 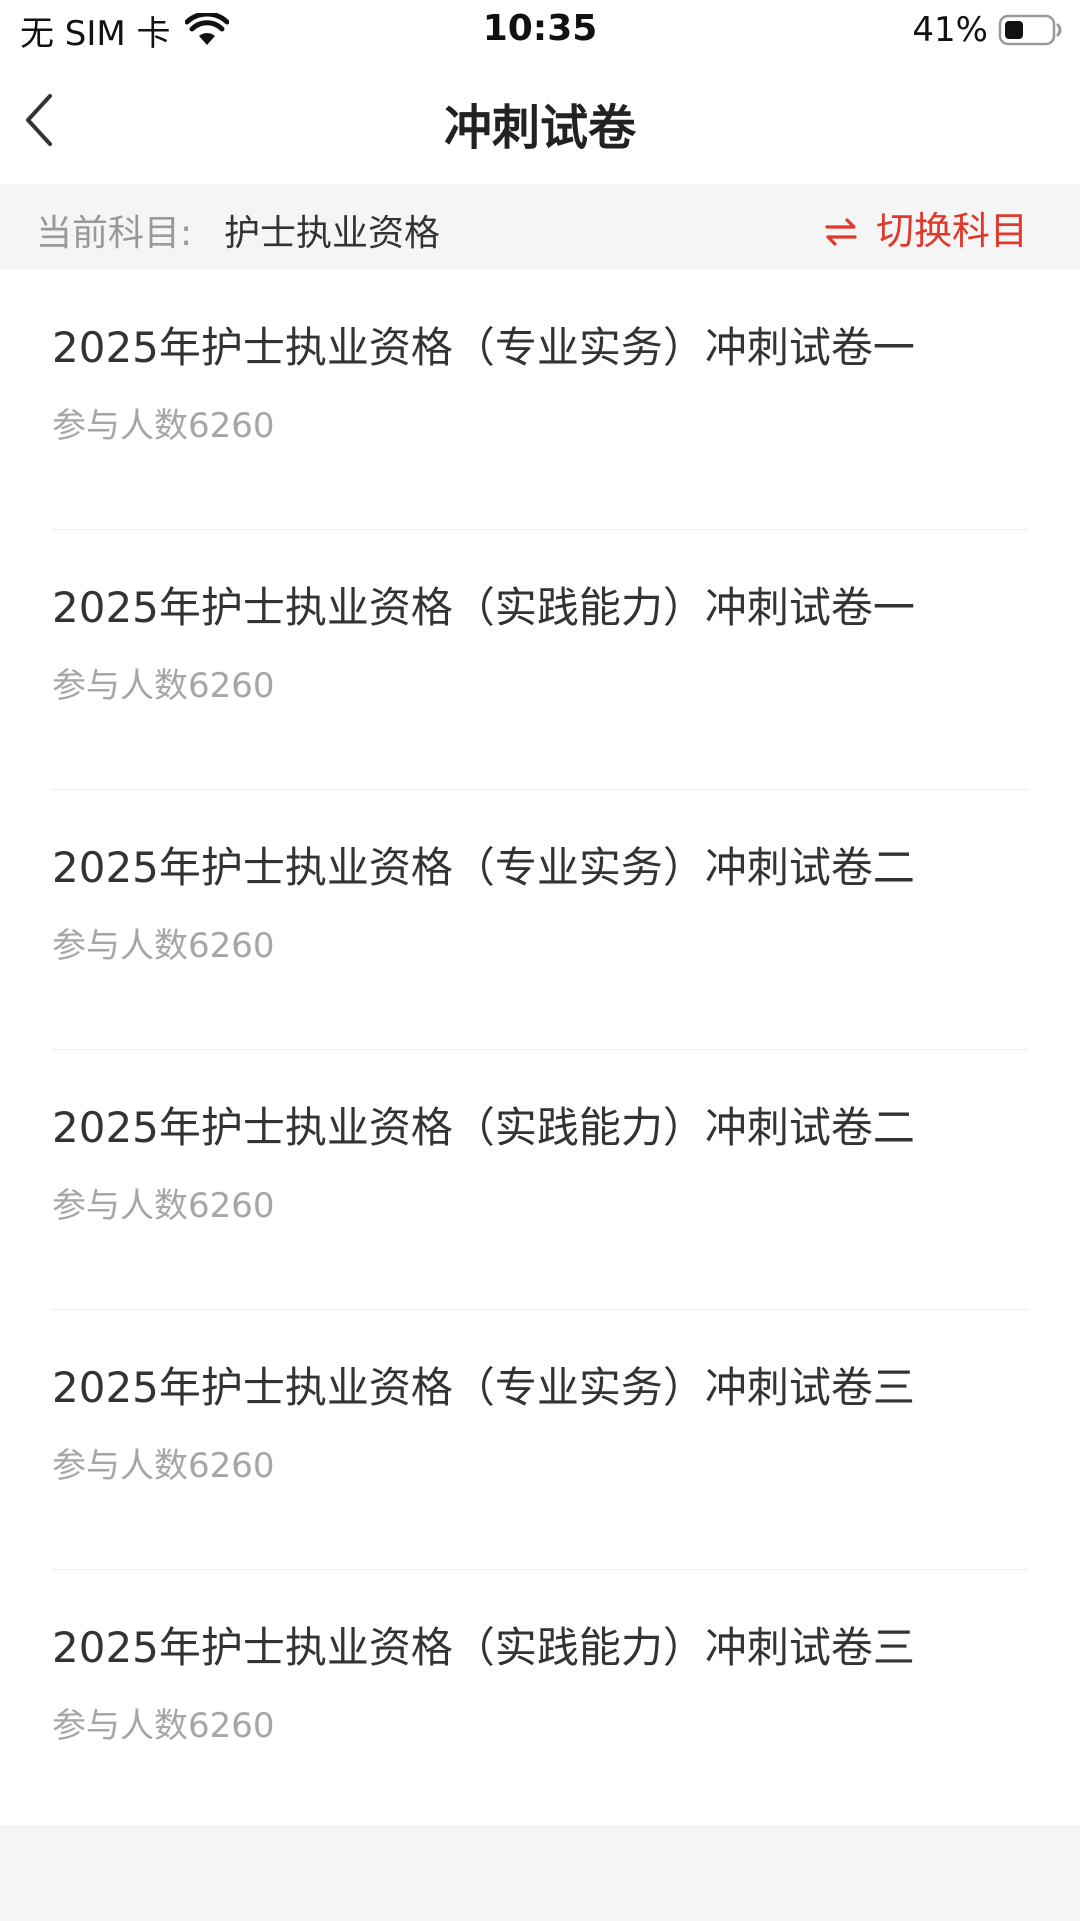 What do you see at coordinates (539, 128) in the screenshot?
I see `page-title: 冲刺试卷` at bounding box center [539, 128].